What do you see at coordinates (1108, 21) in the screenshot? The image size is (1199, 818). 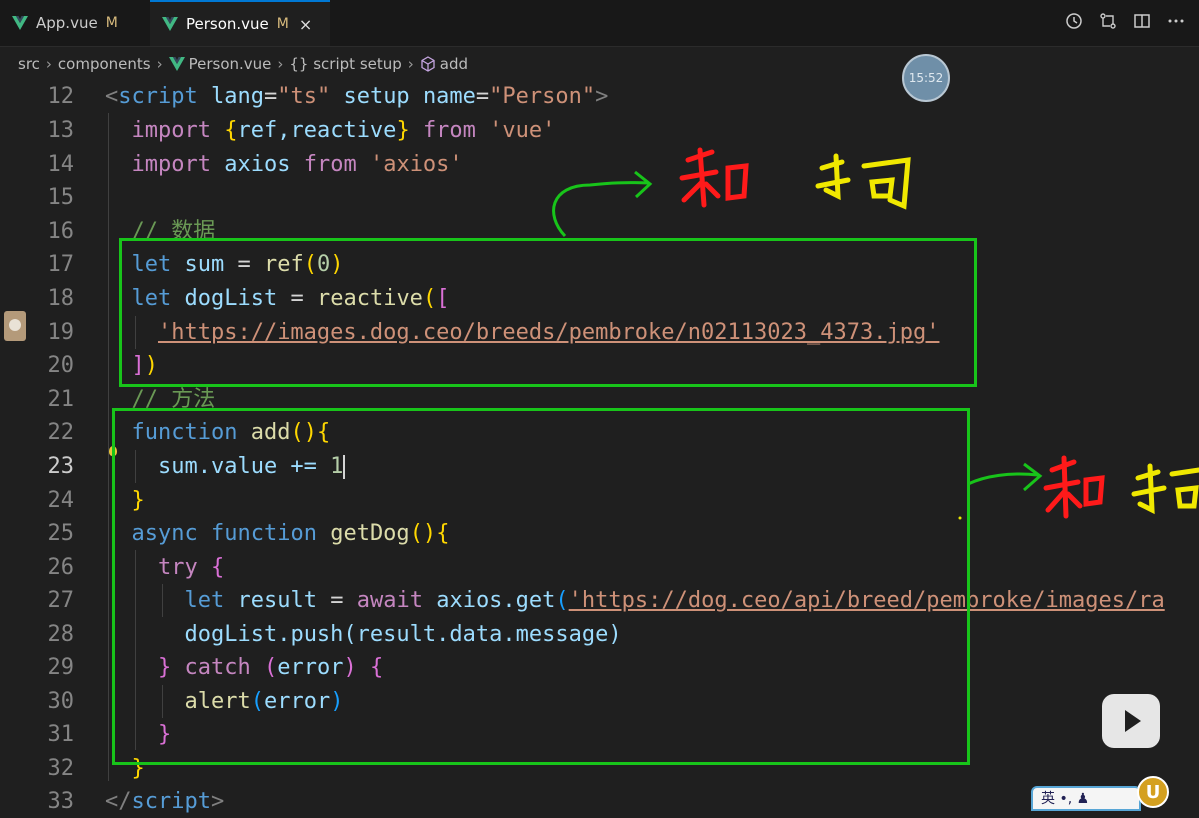 I see `compare-changes-icon` at bounding box center [1108, 21].